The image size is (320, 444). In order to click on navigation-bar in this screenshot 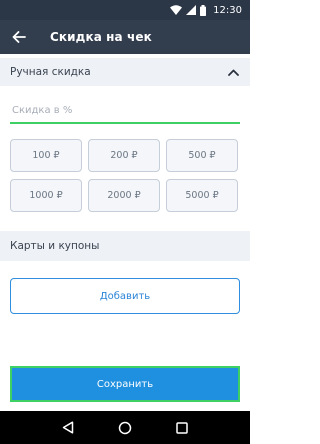, I will do `click(125, 427)`.